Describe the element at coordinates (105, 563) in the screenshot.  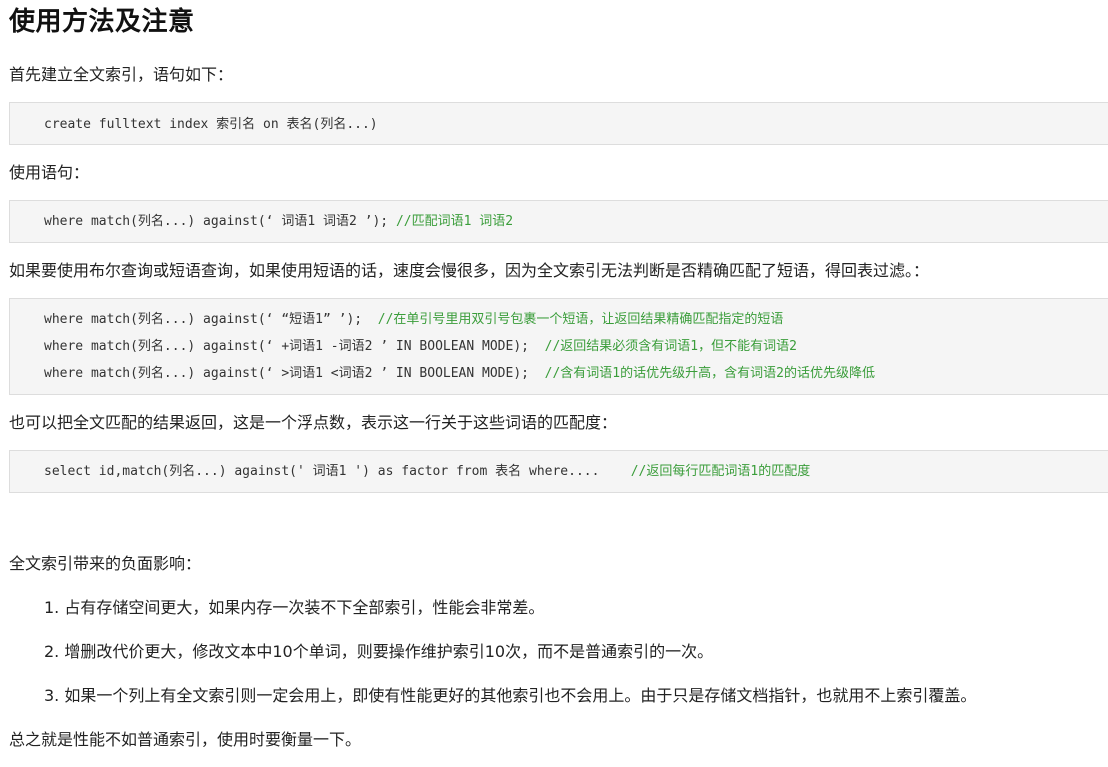
I see `impact-label: 全文索引带来的负面影响：` at that location.